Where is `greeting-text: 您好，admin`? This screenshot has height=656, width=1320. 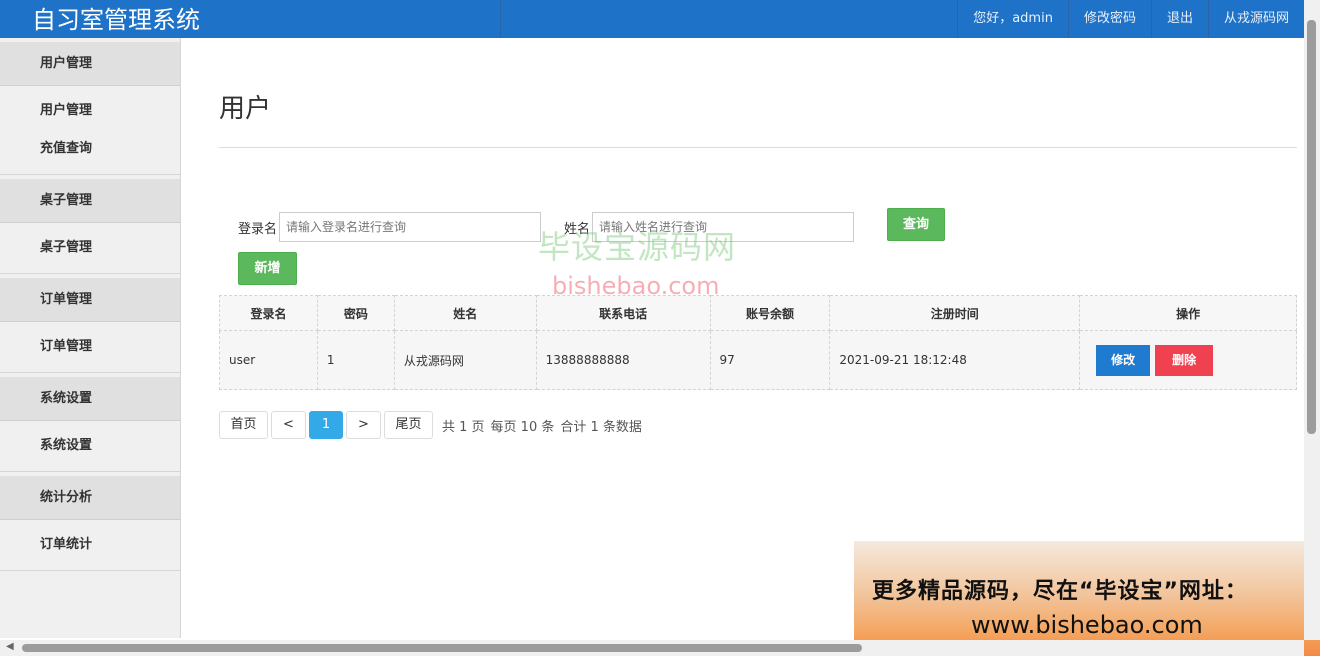 greeting-text: 您好，admin is located at coordinates (1012, 19).